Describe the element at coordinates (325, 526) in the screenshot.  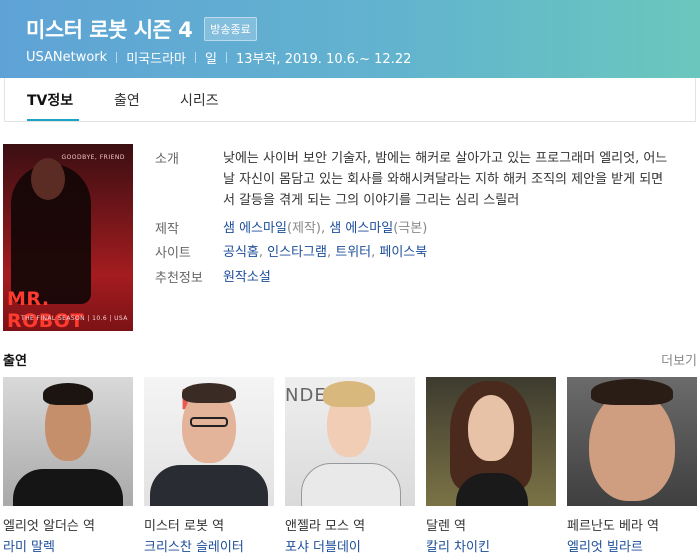
I see `cast-role: 앤젤라 모스 역` at that location.